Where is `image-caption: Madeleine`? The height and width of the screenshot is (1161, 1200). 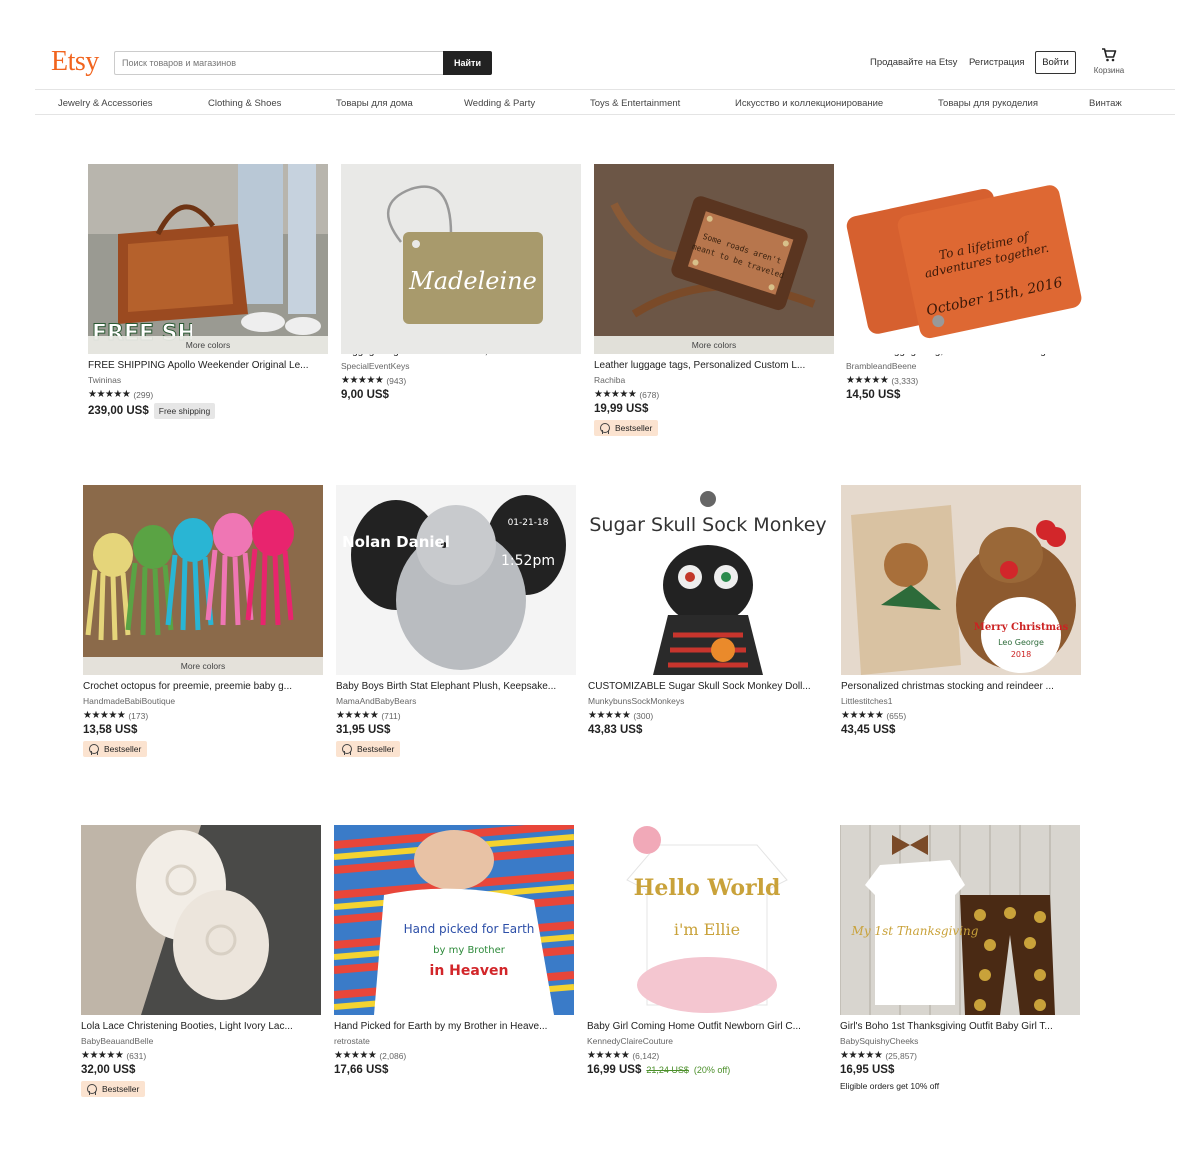
image-caption: Madeleine is located at coordinates (472, 281).